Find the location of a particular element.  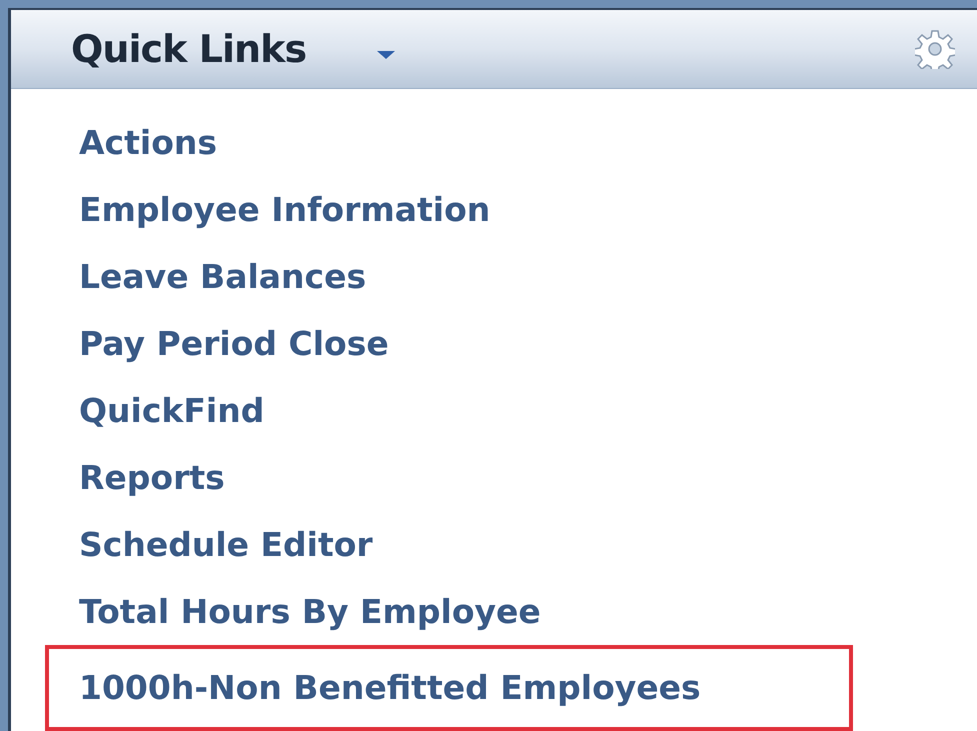

quick-link: Leave Balances is located at coordinates (222, 277).